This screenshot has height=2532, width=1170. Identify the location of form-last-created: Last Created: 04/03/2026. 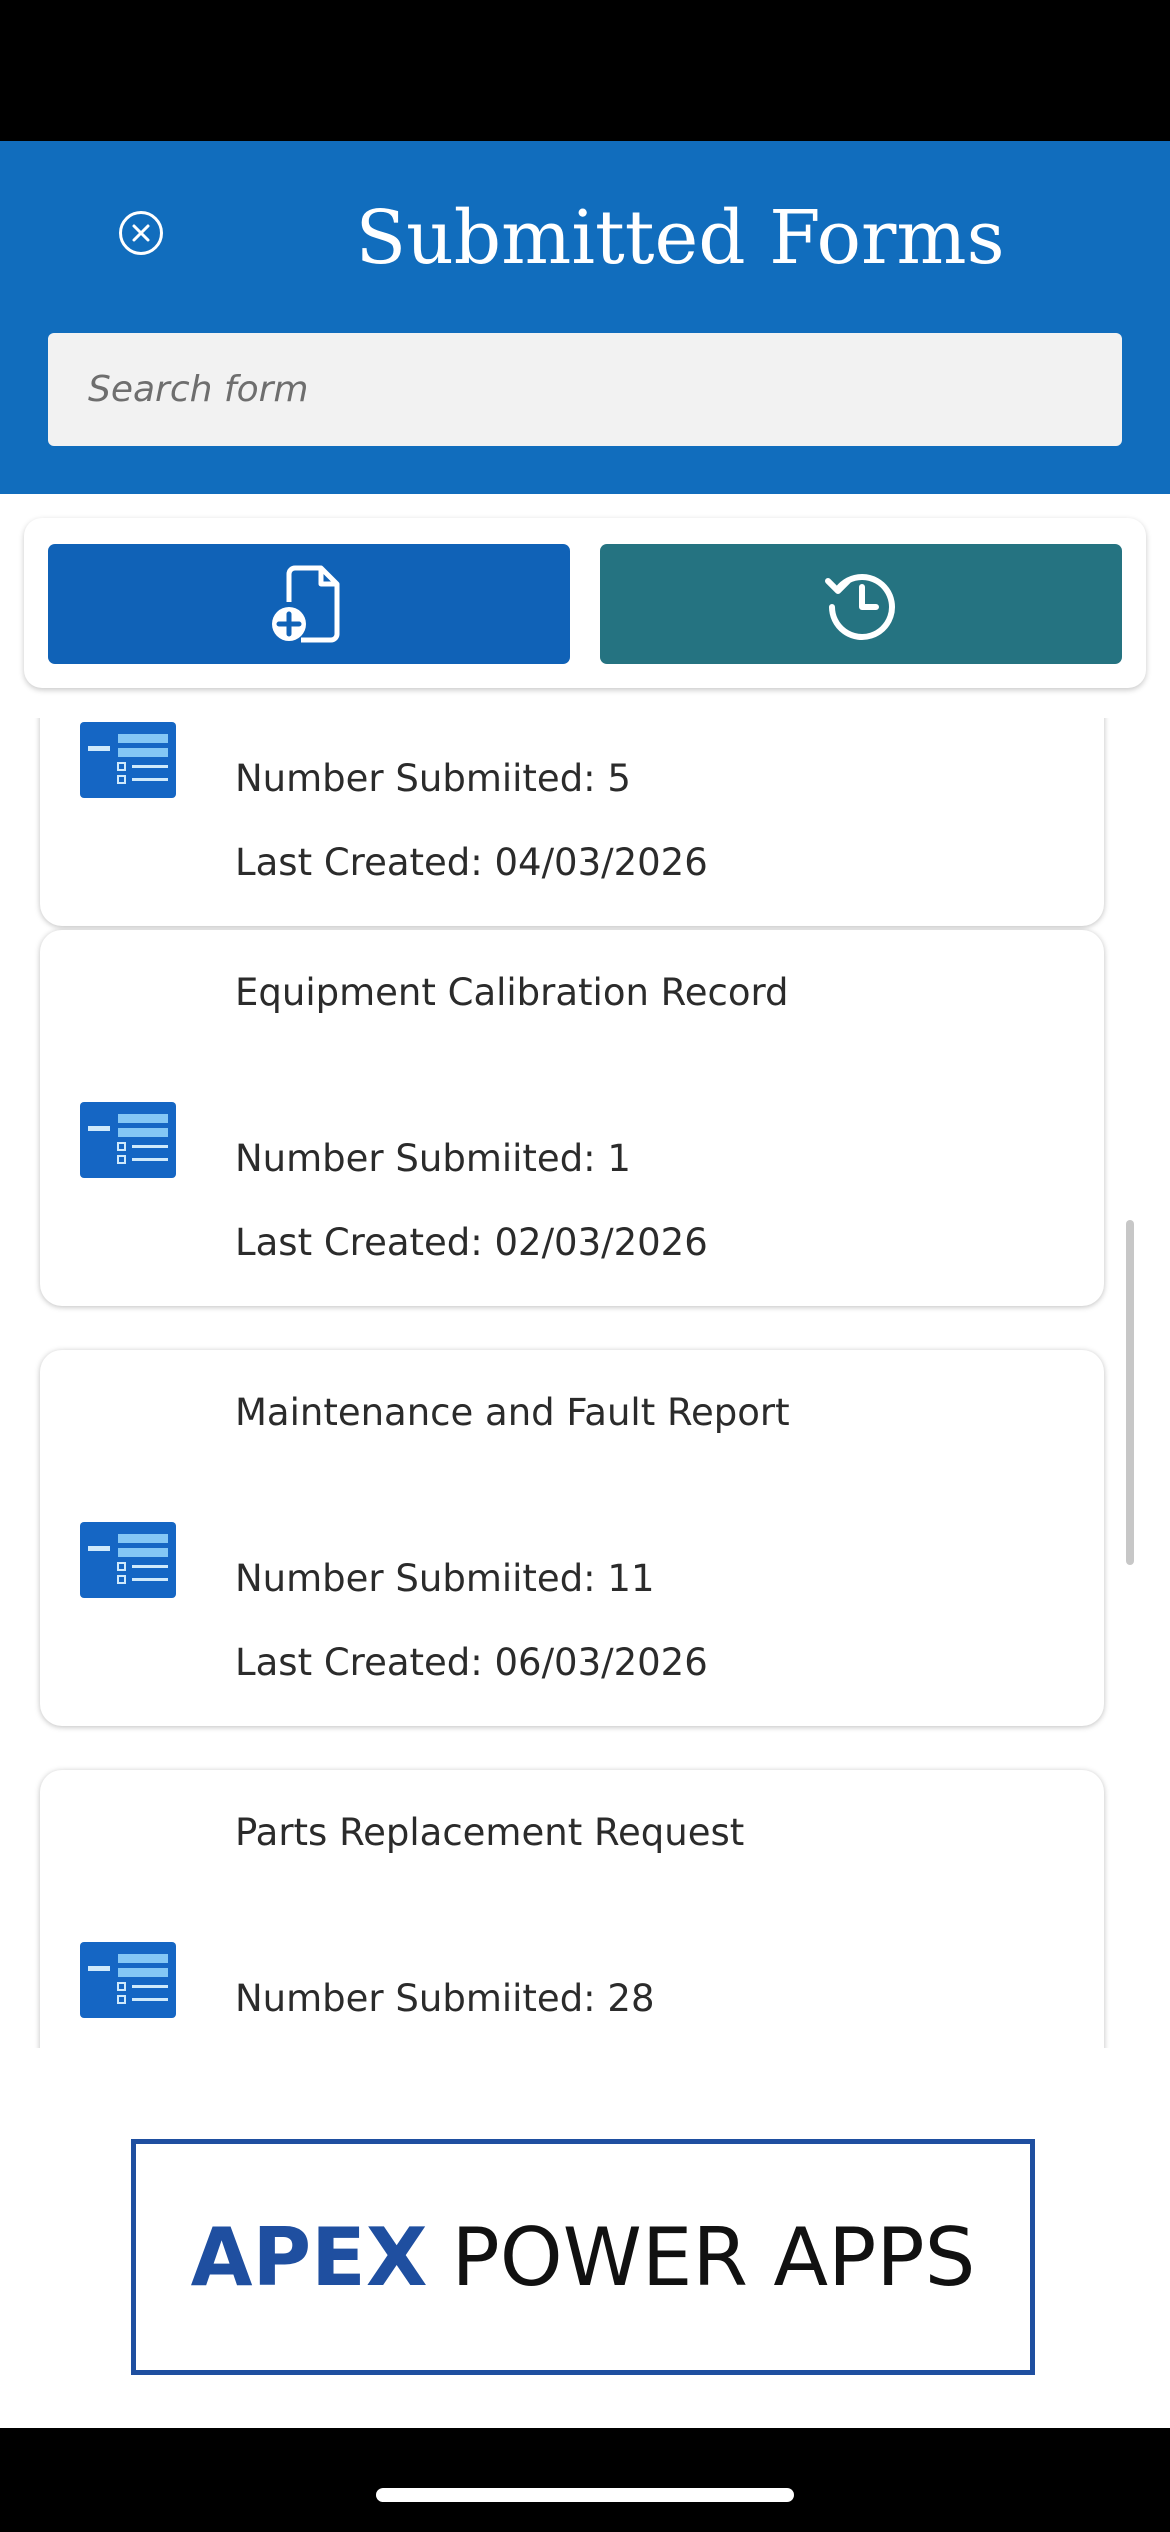
(471, 862).